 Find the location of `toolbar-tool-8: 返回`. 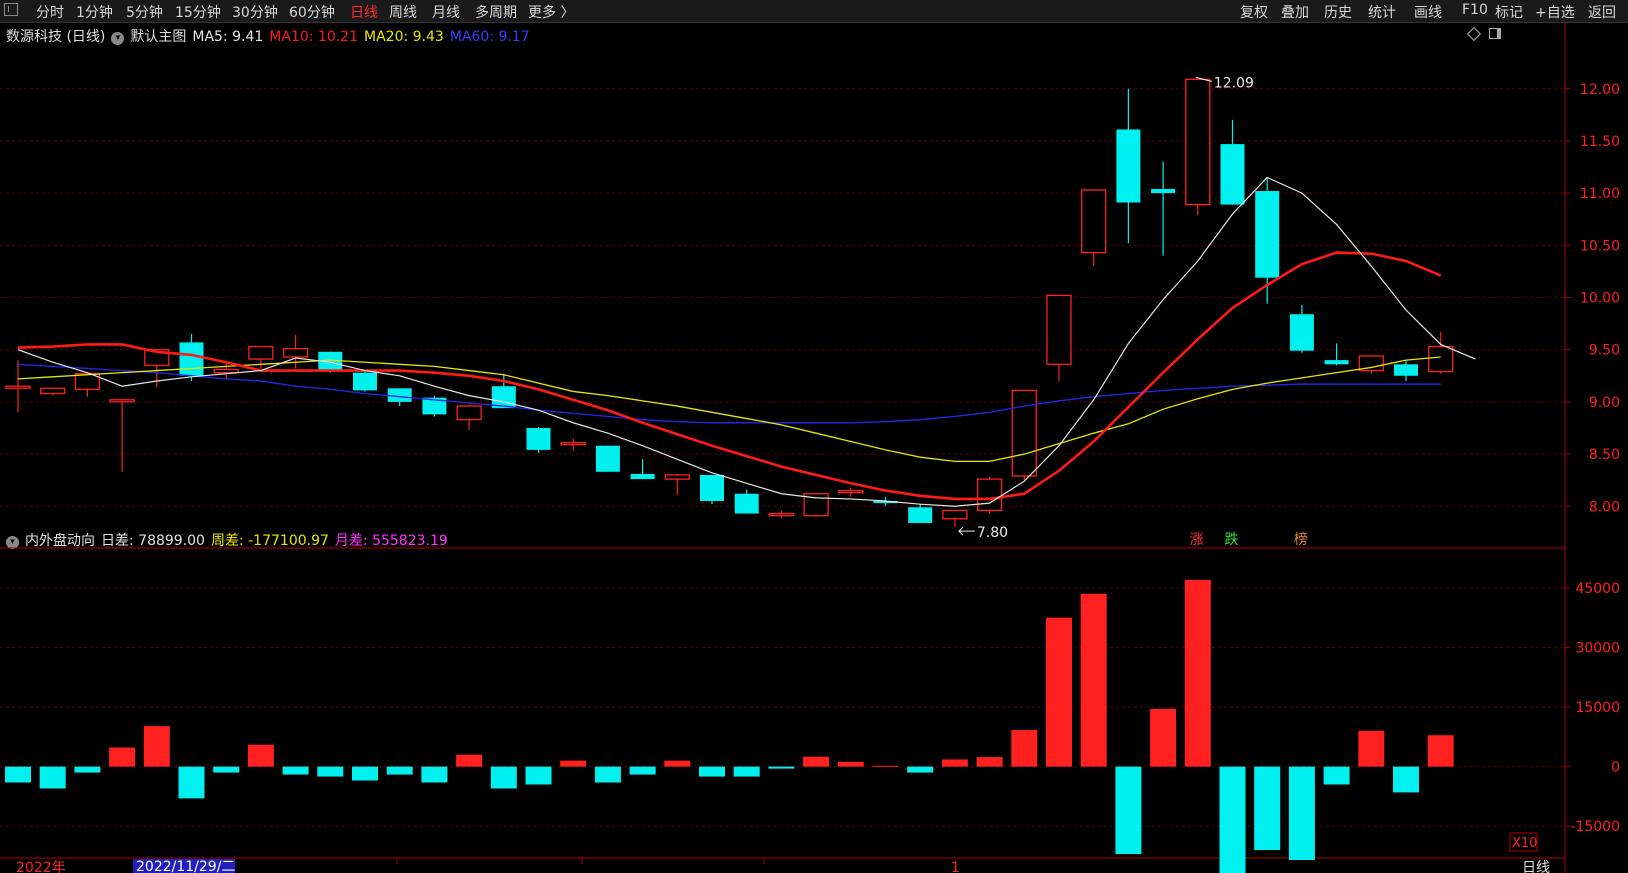

toolbar-tool-8: 返回 is located at coordinates (1602, 12).